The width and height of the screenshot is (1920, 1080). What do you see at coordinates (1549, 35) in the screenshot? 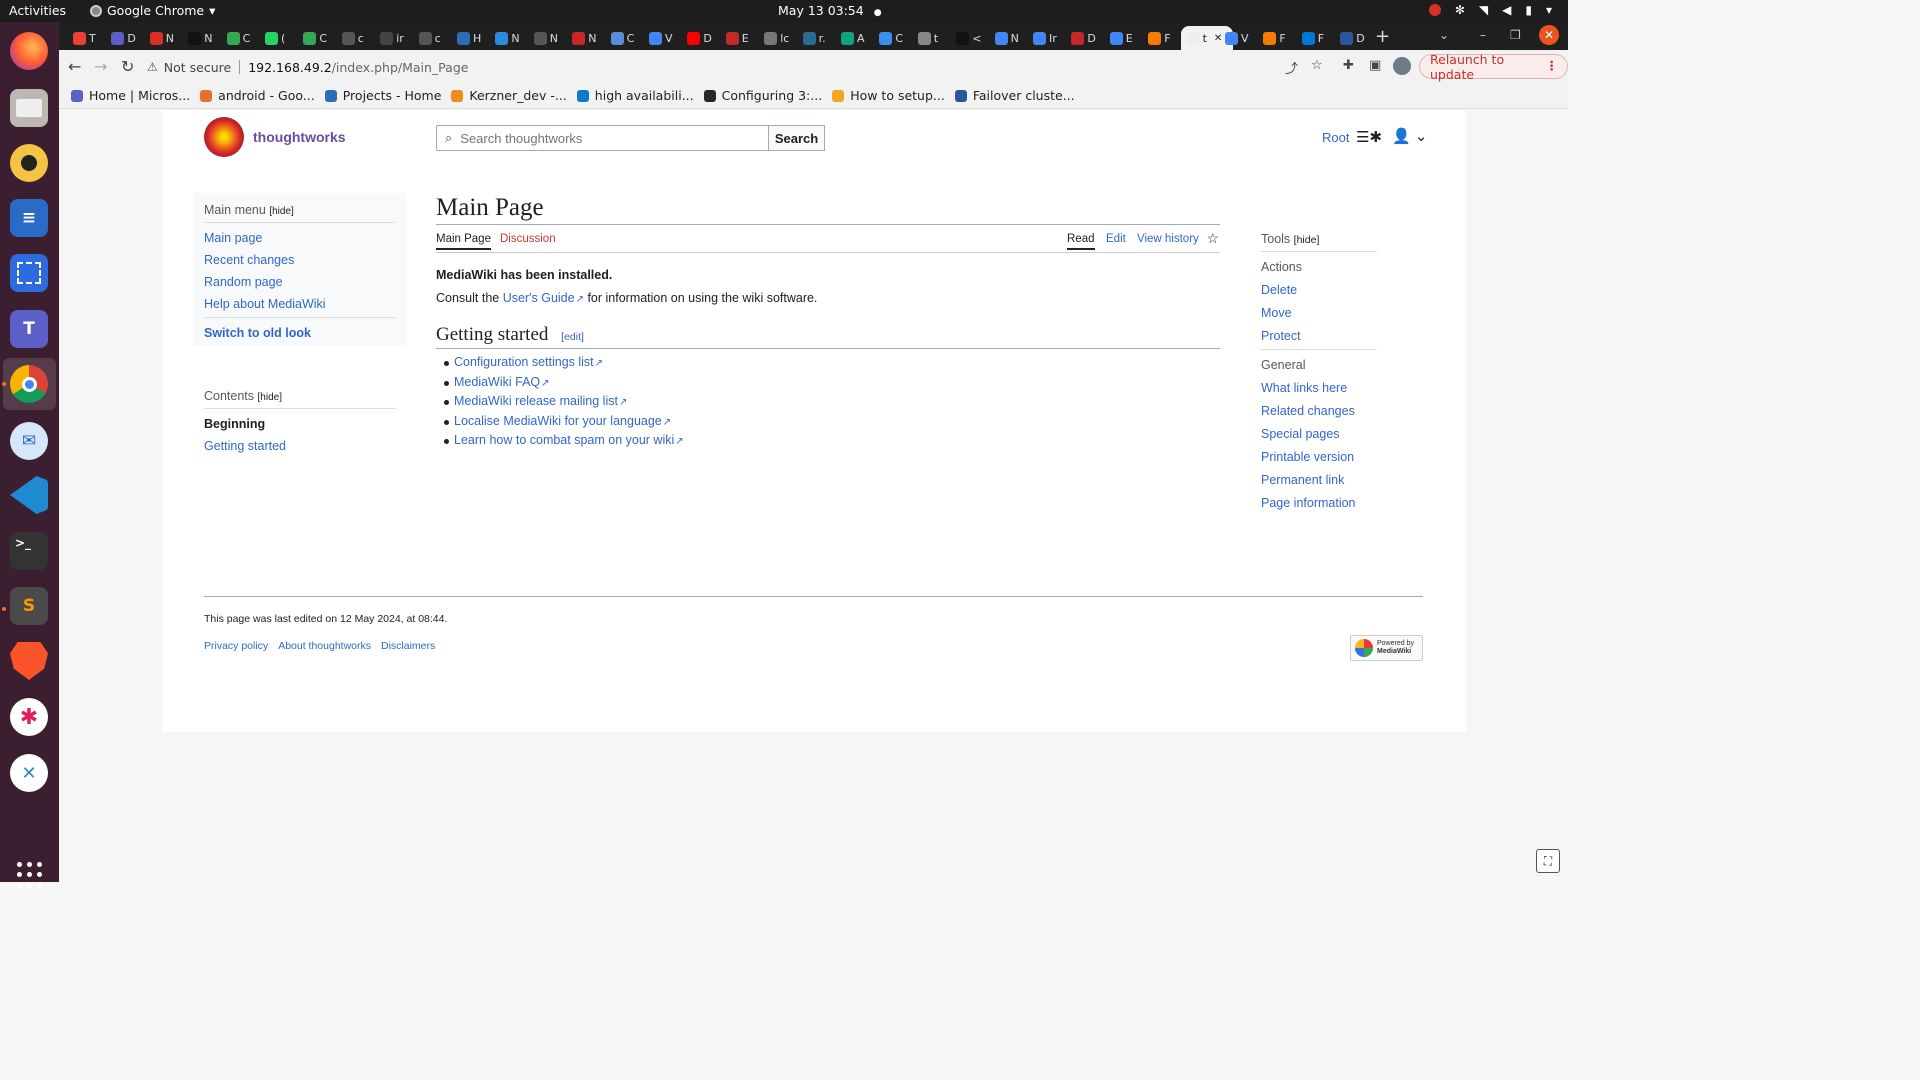
I see `close-window-icon: ✕` at bounding box center [1549, 35].